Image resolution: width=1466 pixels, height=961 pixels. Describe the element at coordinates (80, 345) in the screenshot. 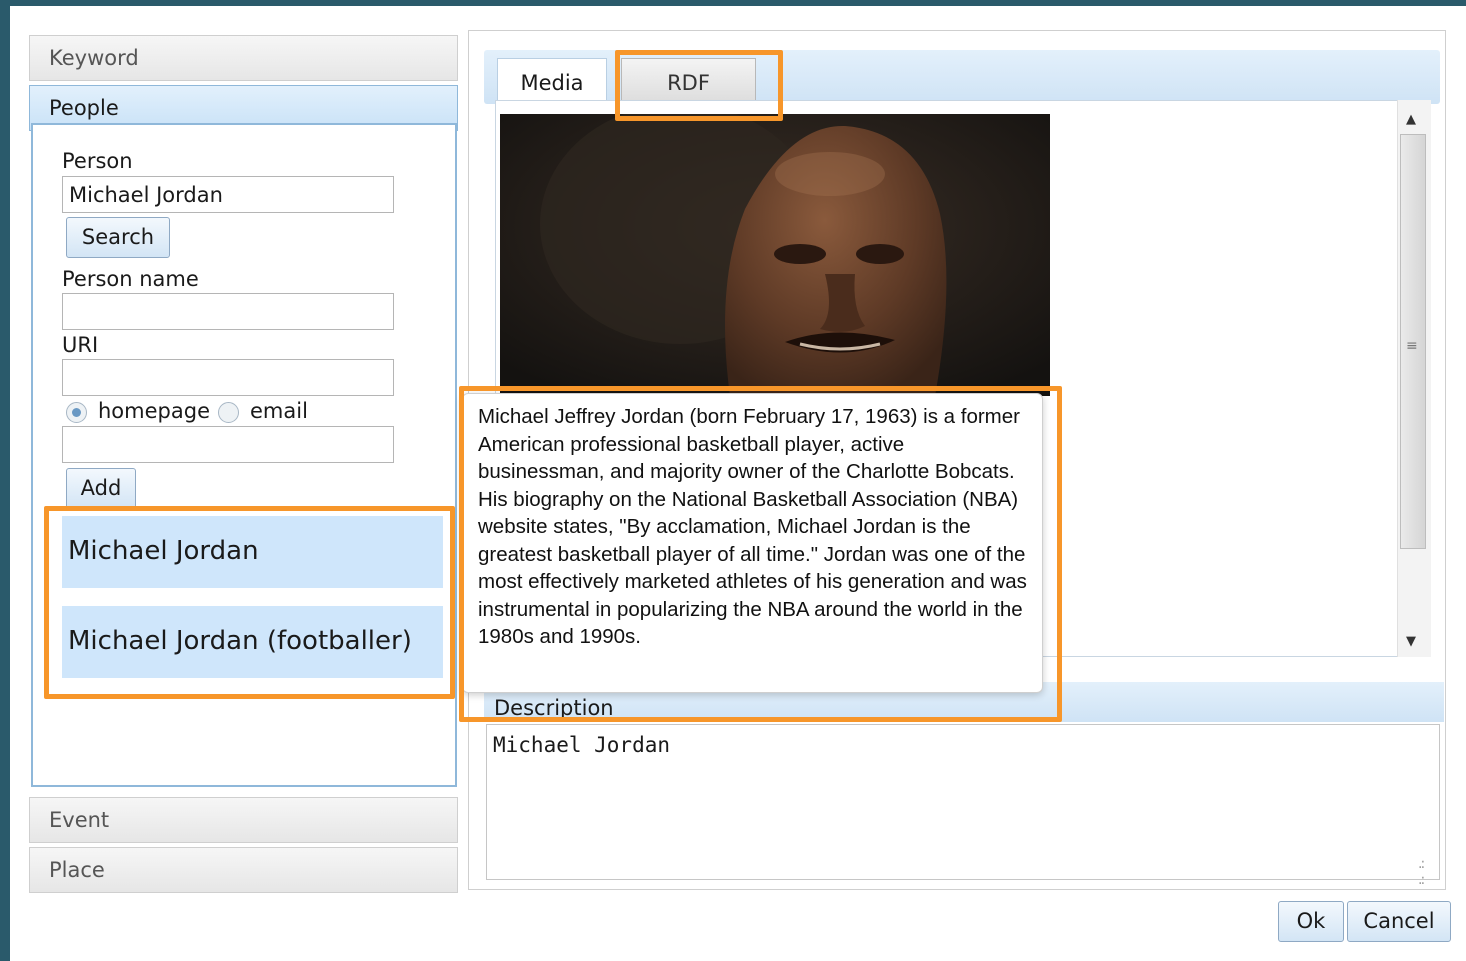

I see `uri-label: URI` at that location.